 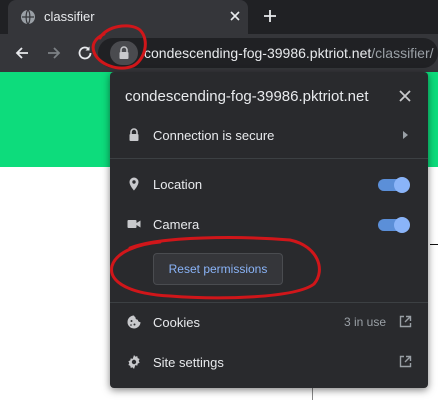 What do you see at coordinates (269, 184) in the screenshot?
I see `permission-row-location: Location` at bounding box center [269, 184].